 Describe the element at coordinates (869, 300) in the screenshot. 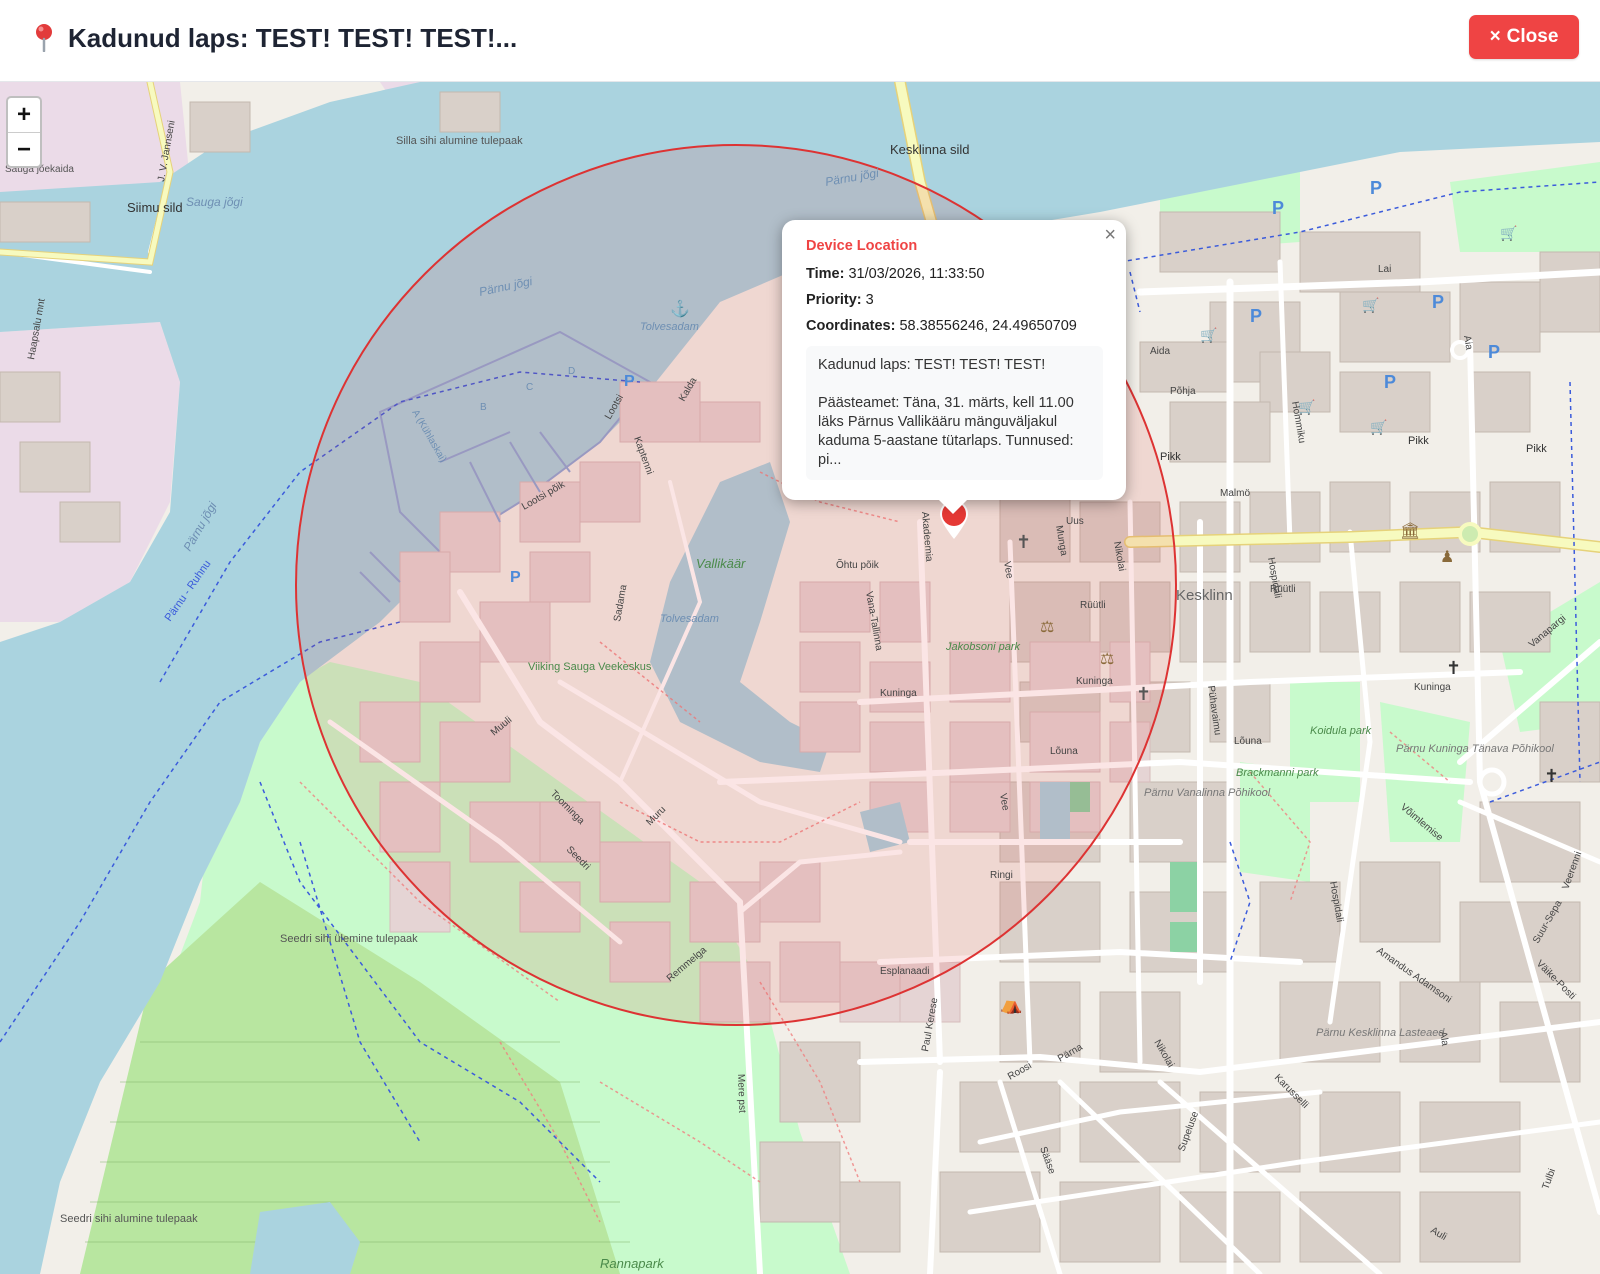

I see `popup-priority-value: 3` at that location.